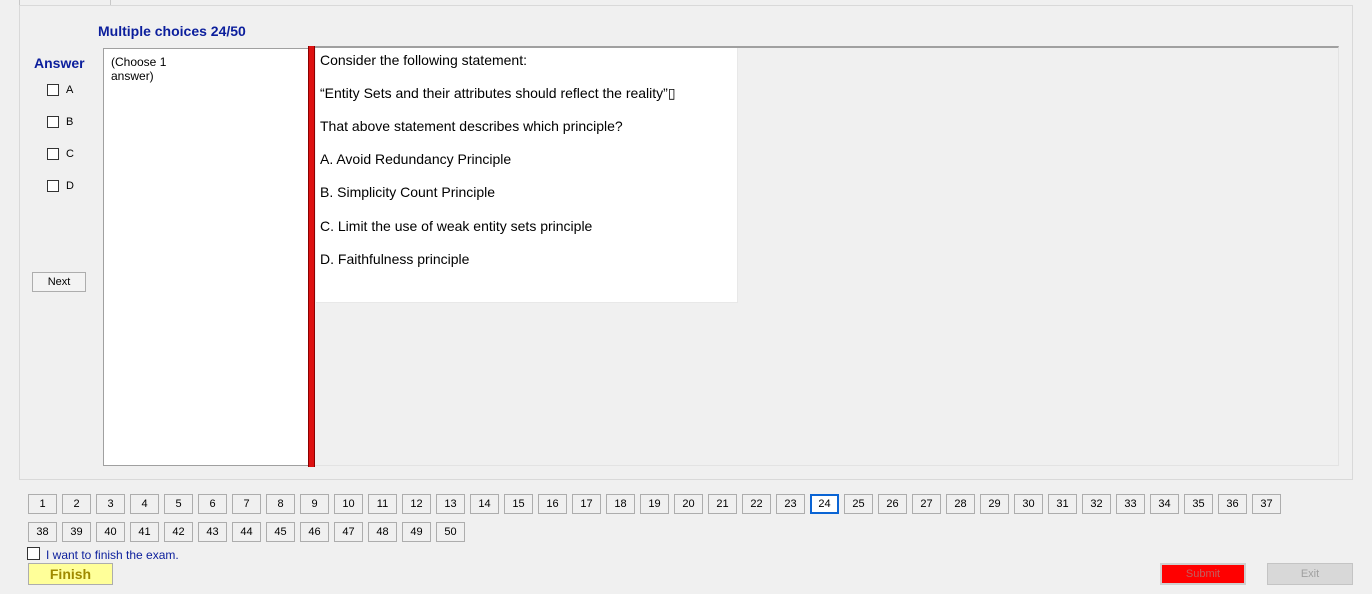 This screenshot has width=1372, height=594. I want to click on question-nav-button-38: 38, so click(42, 532).